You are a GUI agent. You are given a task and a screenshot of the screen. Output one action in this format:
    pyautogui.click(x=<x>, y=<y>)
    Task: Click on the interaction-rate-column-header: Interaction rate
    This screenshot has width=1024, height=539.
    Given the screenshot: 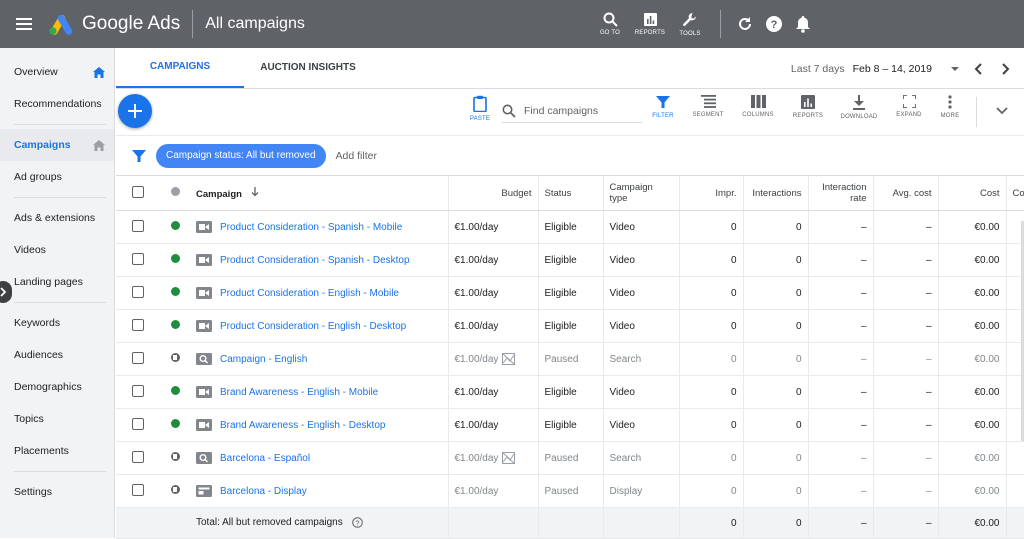 What is the action you would take?
    pyautogui.click(x=840, y=193)
    